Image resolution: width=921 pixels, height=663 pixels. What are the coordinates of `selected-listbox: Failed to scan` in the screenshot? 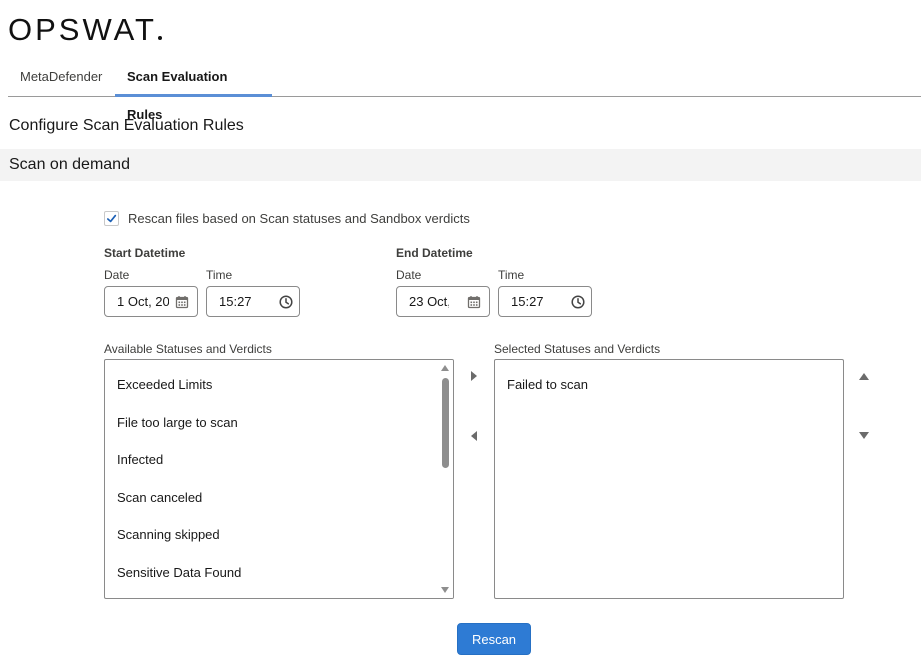 It's located at (669, 479).